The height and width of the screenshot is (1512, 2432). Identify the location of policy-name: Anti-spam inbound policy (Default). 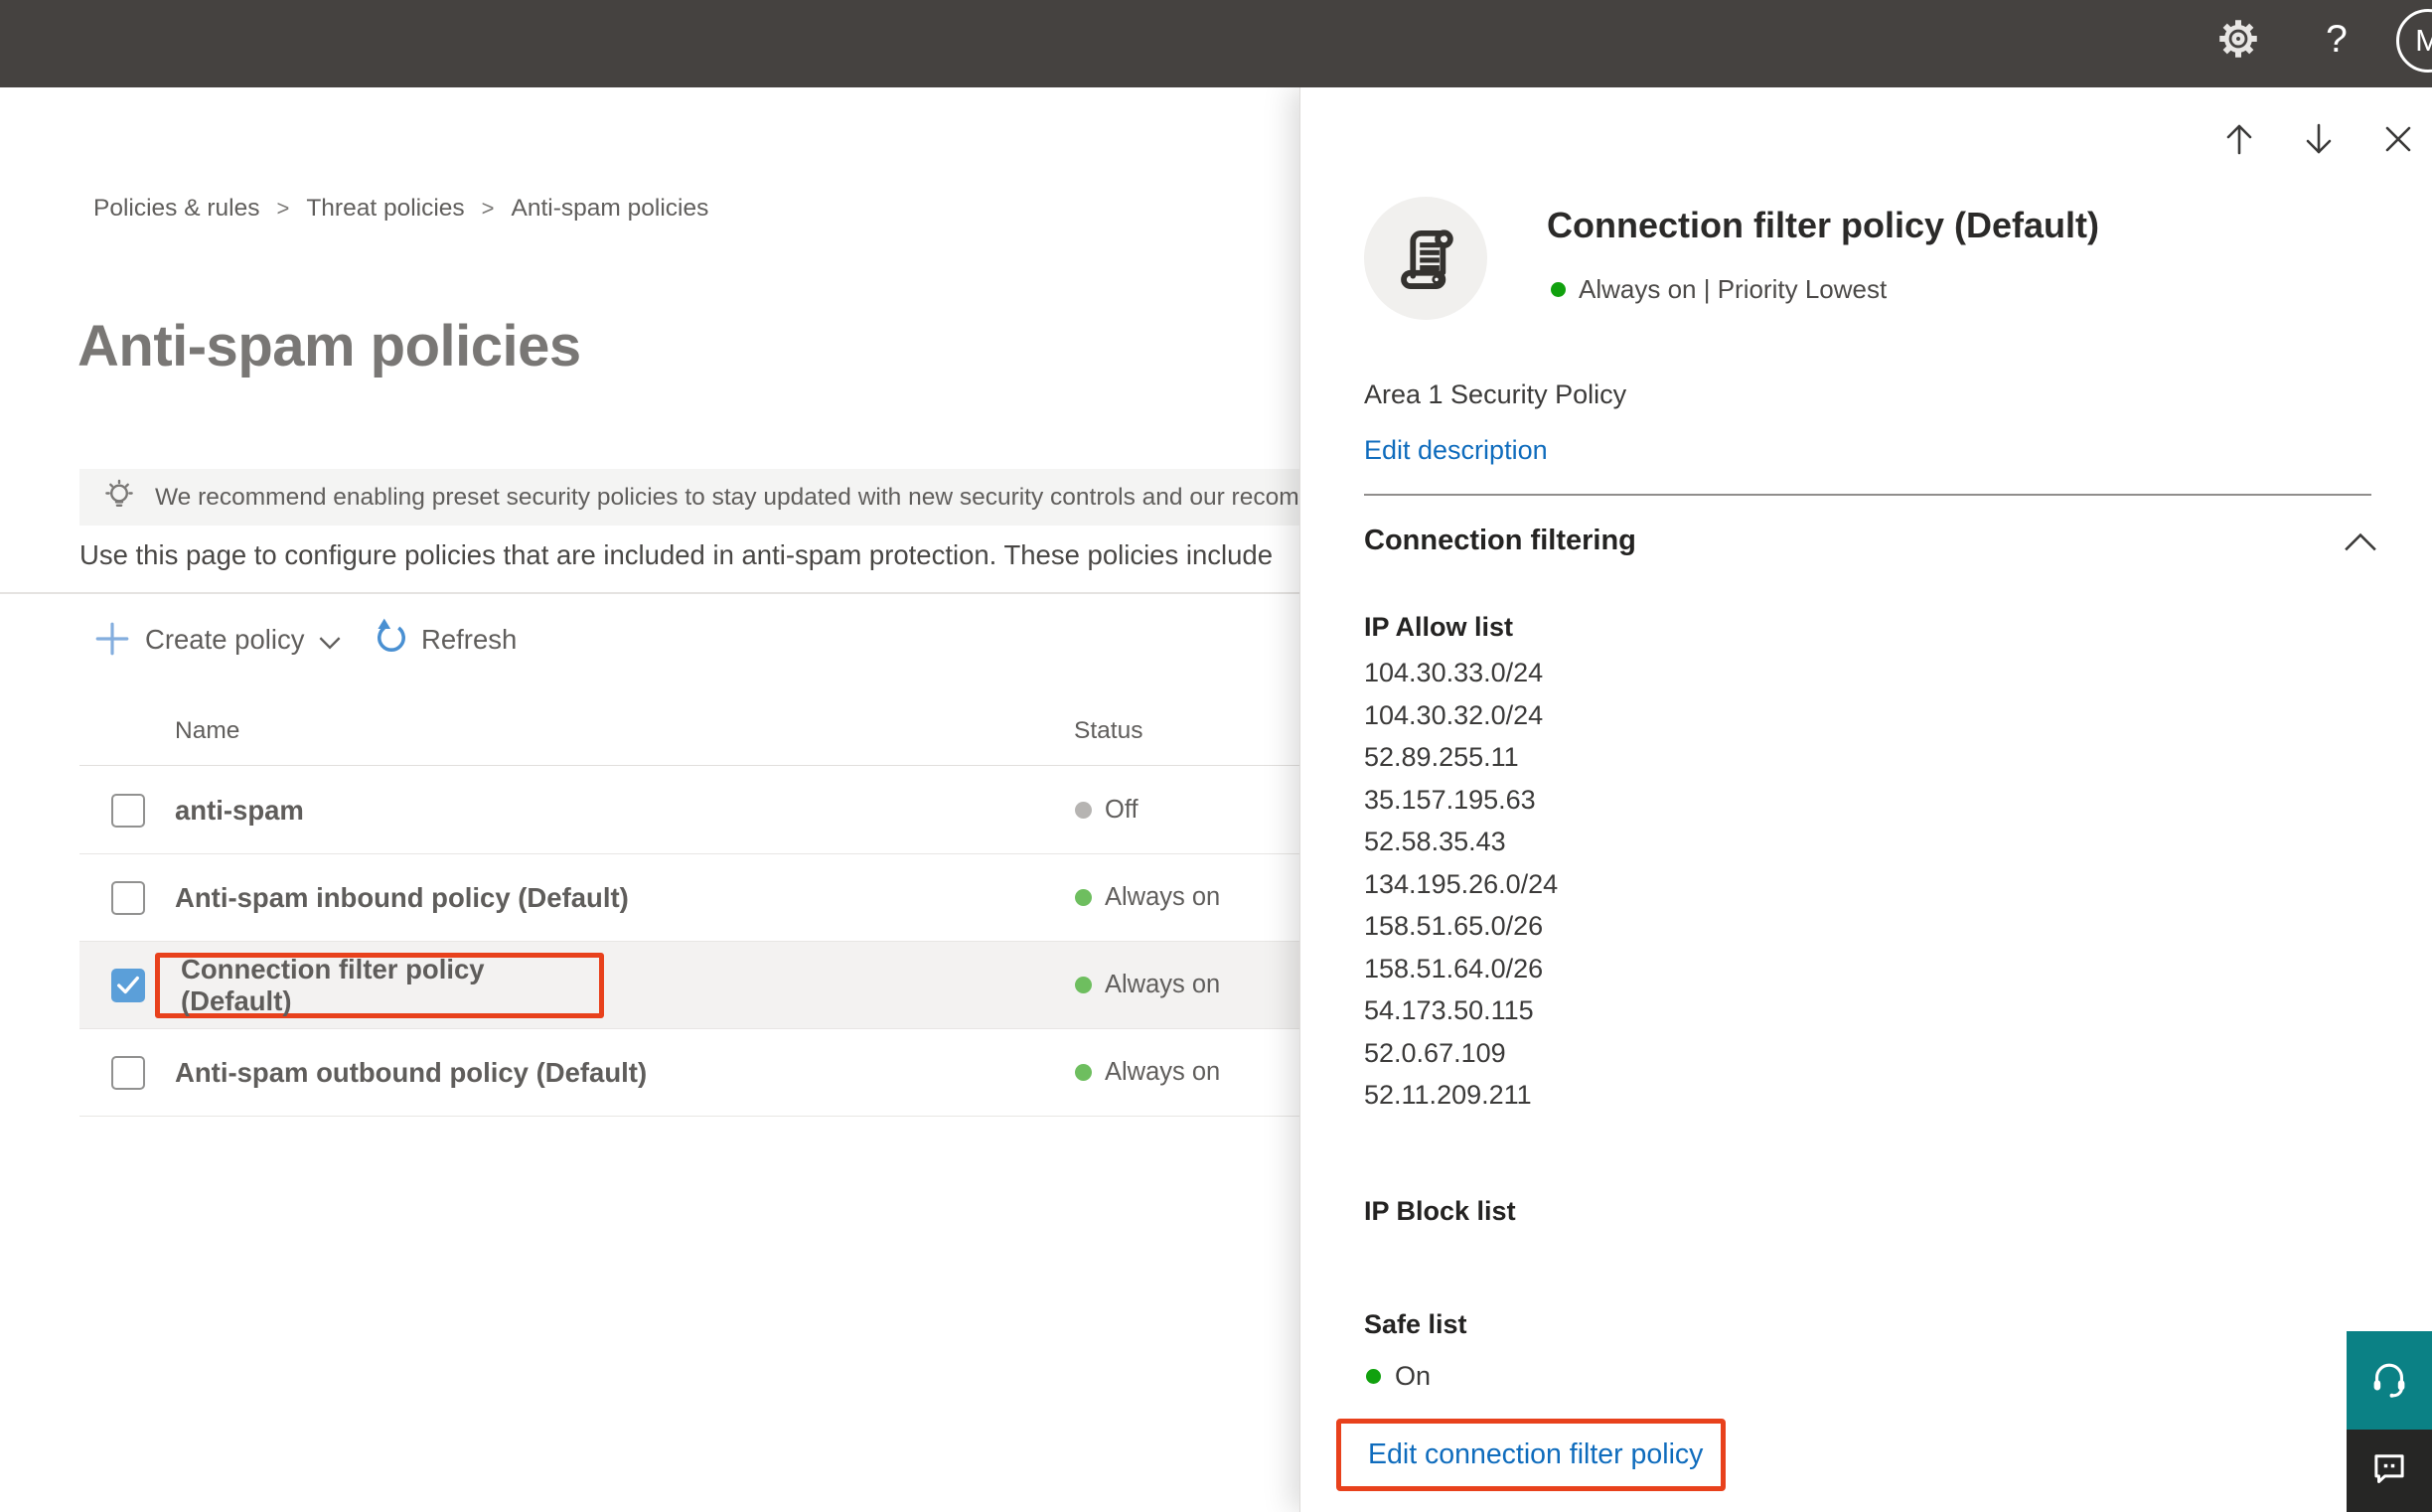
(402, 897).